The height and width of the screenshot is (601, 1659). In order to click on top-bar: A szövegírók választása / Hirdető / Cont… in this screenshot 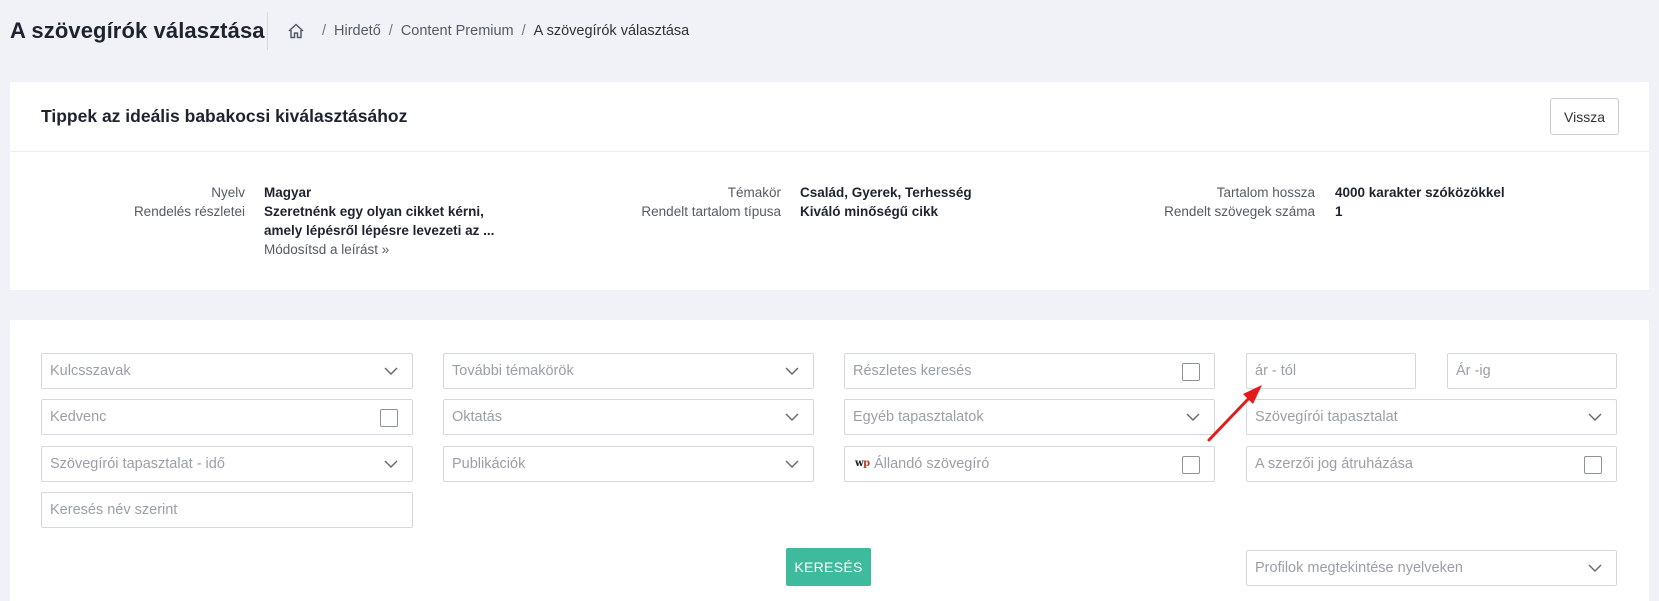, I will do `click(829, 32)`.